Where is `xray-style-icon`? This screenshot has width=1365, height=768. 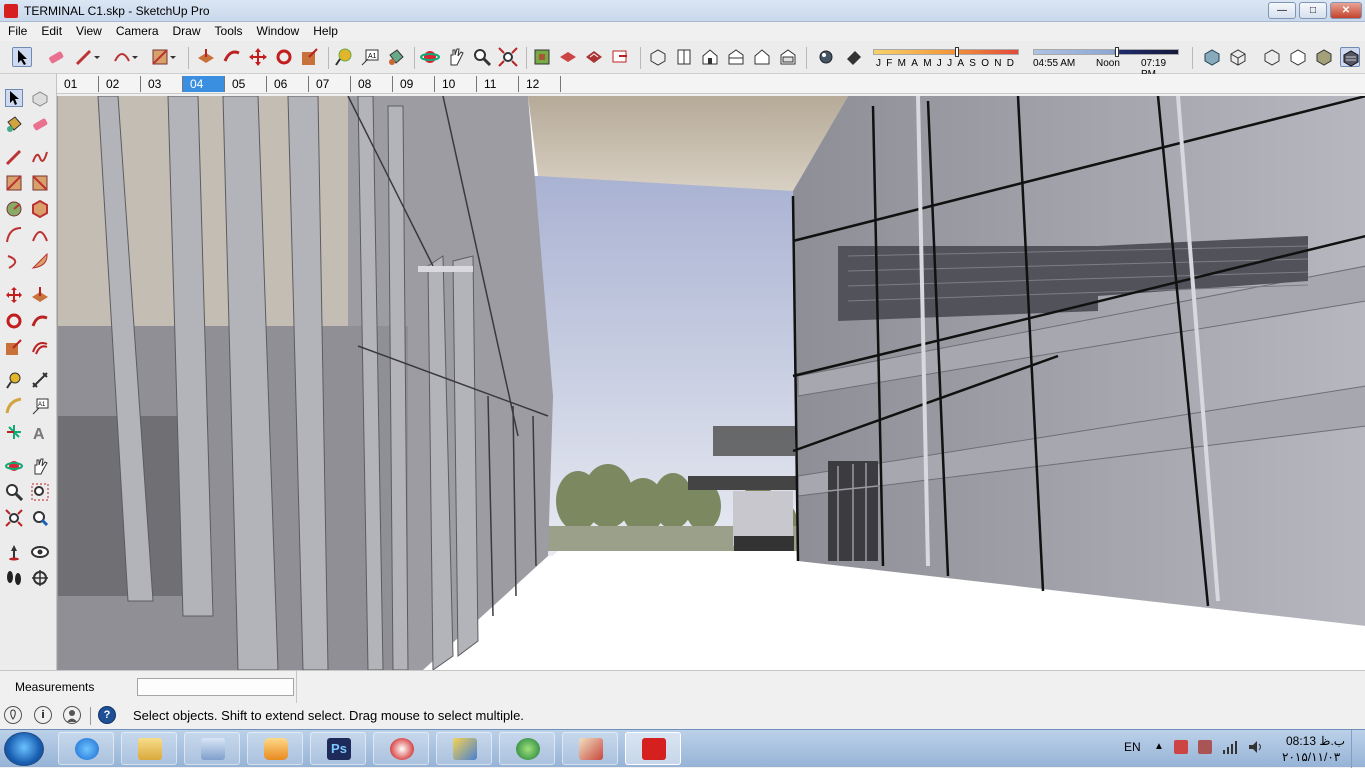
xray-style-icon is located at coordinates (1212, 57).